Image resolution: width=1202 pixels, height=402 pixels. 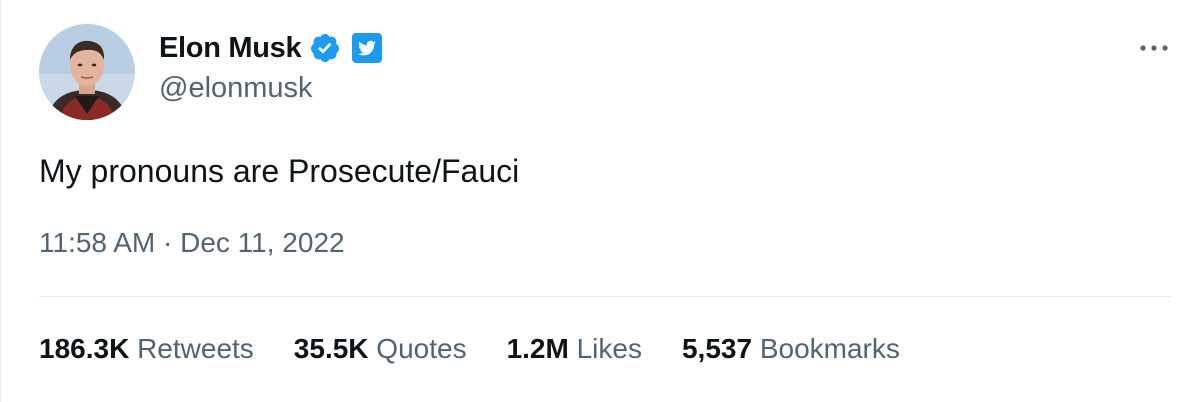 I want to click on quotes-stat: 35.5K Quotes, so click(x=380, y=349).